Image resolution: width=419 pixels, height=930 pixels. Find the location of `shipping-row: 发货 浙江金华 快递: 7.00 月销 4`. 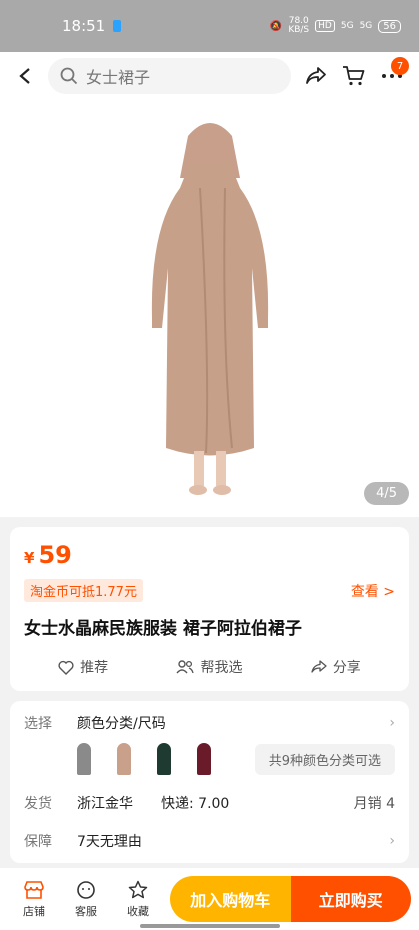

shipping-row: 发货 浙江金华 快递: 7.00 月销 4 is located at coordinates (209, 803).